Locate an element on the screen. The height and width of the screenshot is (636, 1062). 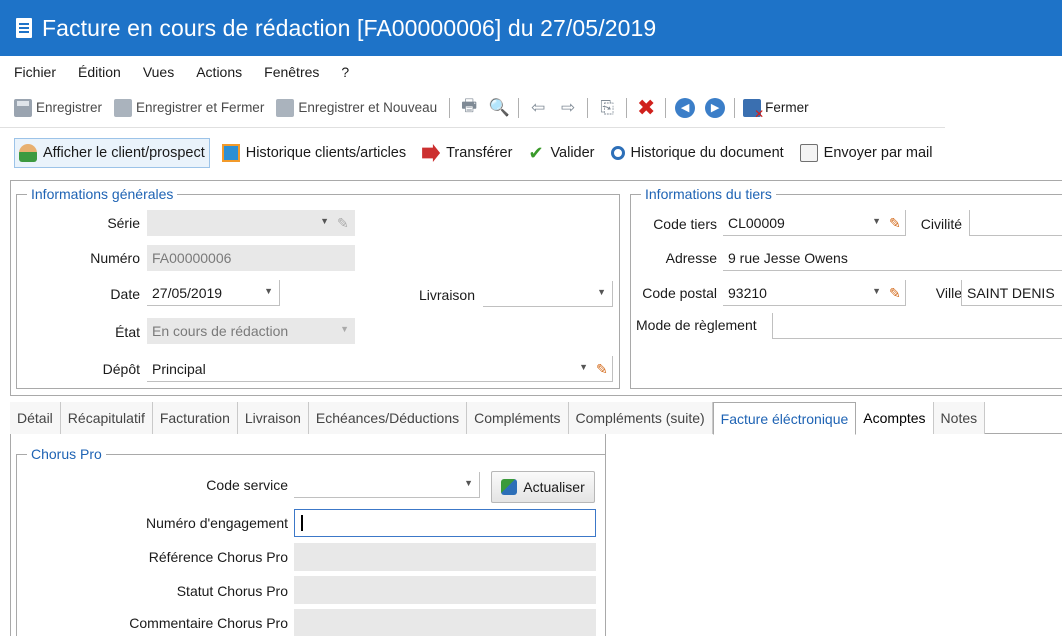
save-new-button: Enregistrer et Nouveau is located at coordinates (357, 107).